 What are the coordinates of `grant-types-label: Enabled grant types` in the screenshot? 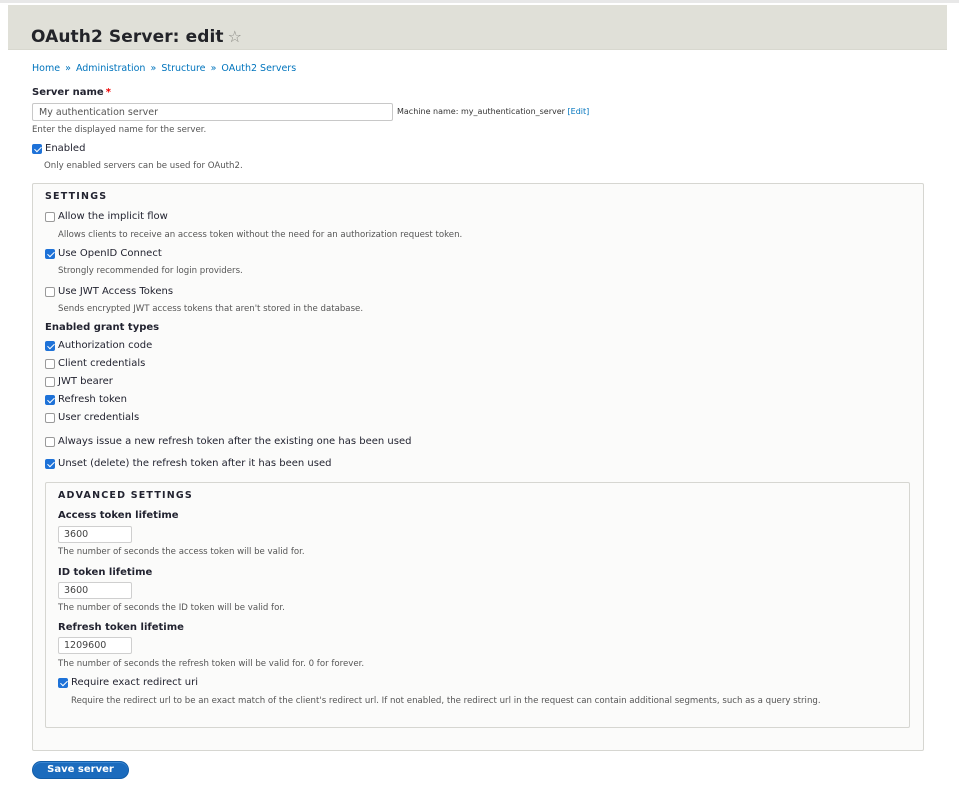 It's located at (102, 327).